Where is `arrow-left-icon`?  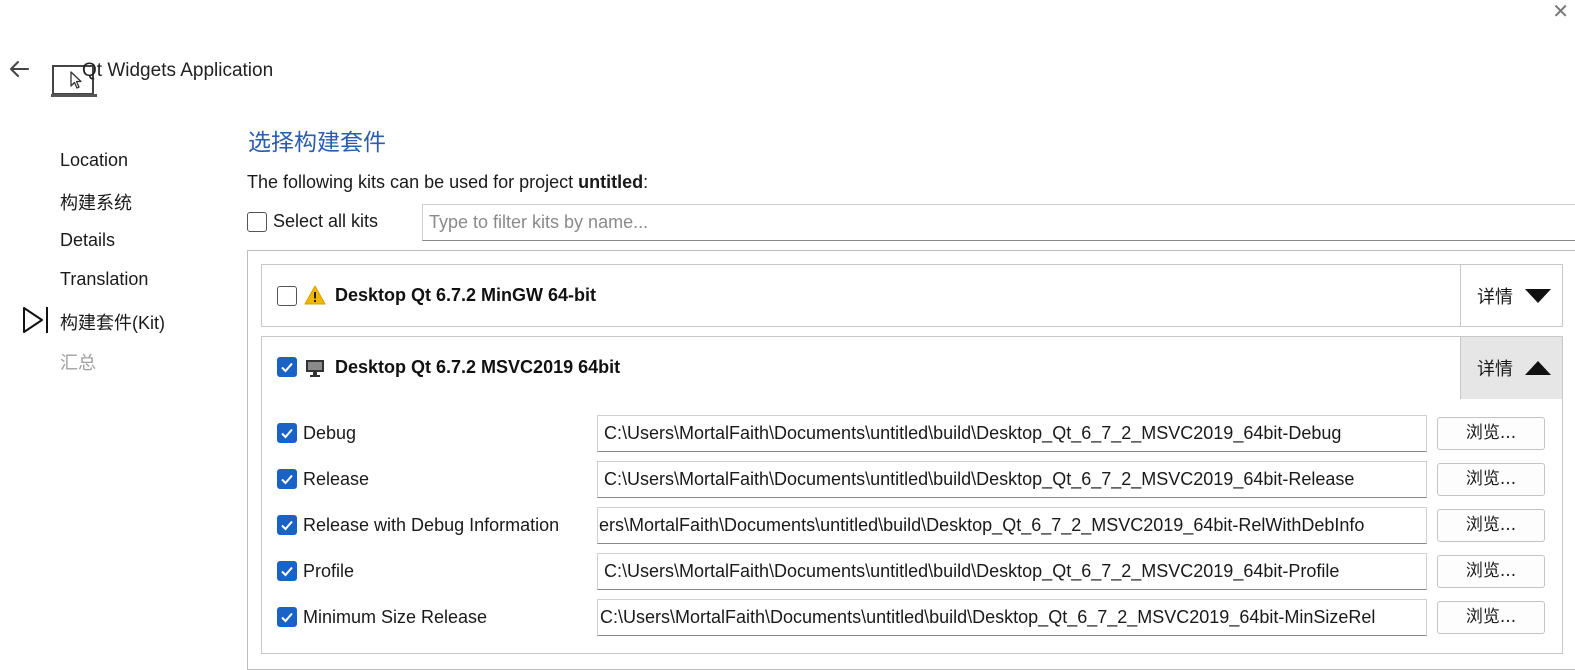 arrow-left-icon is located at coordinates (19, 69).